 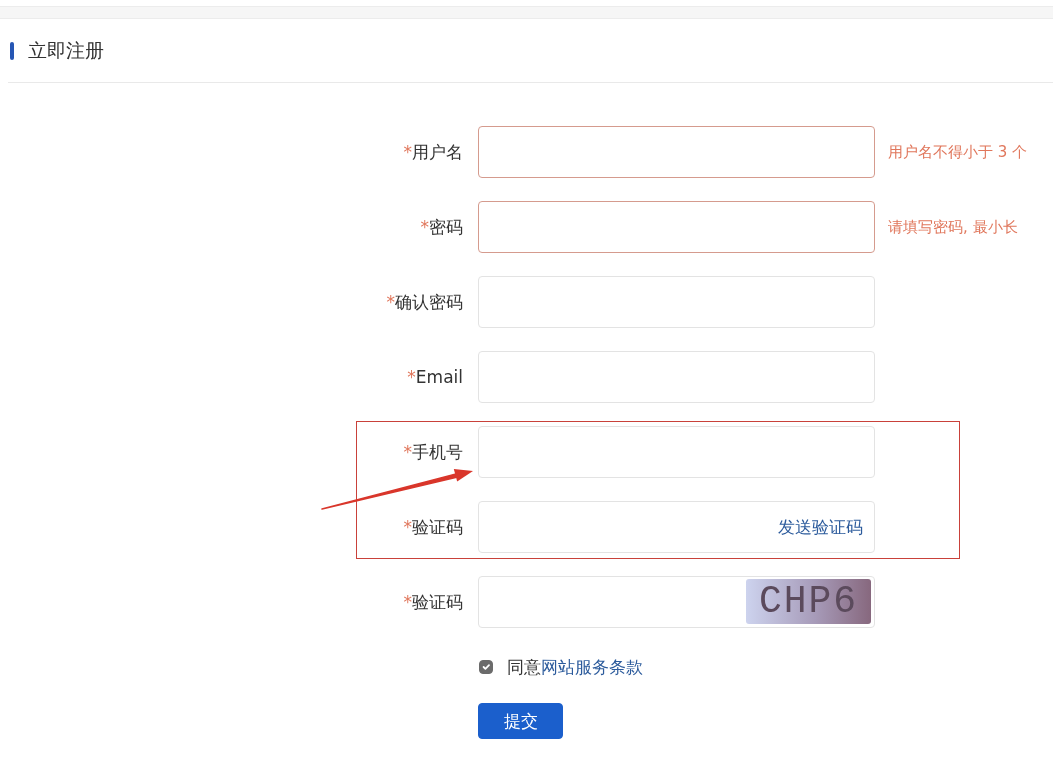 What do you see at coordinates (592, 667) in the screenshot?
I see `terms-link: 网站服务条款` at bounding box center [592, 667].